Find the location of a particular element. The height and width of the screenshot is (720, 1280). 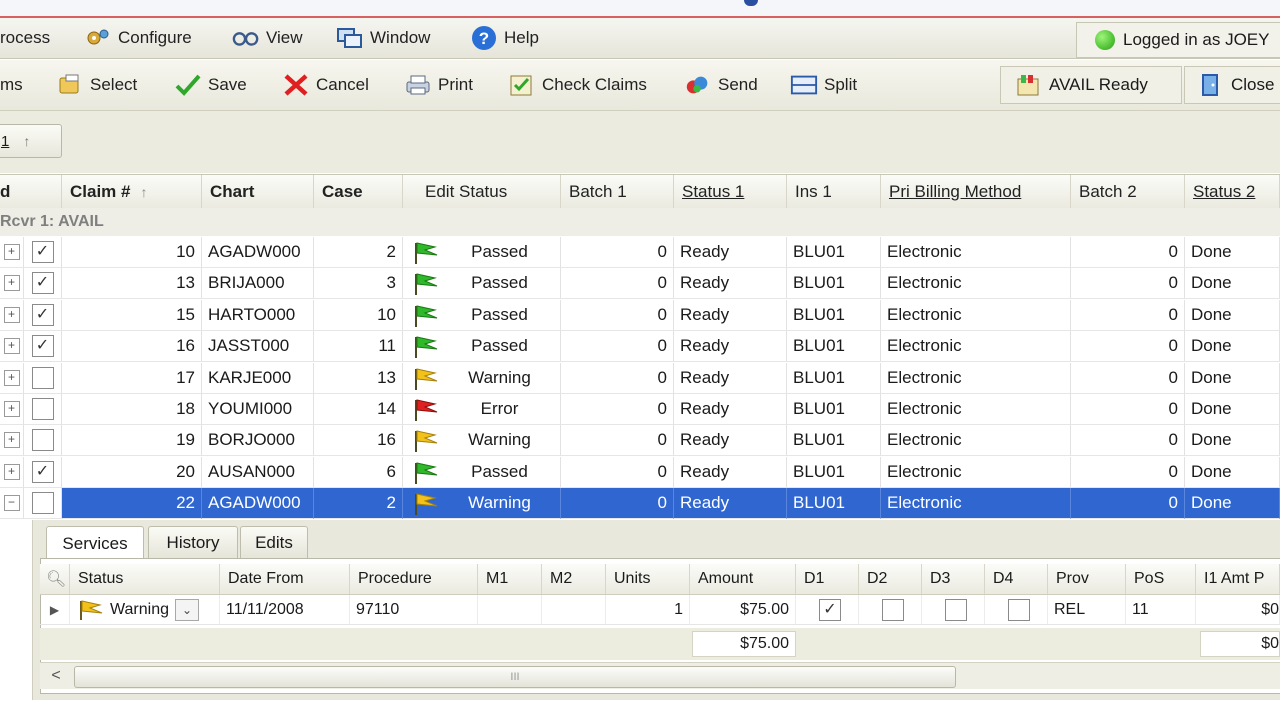

print-button: Print is located at coordinates (438, 85).